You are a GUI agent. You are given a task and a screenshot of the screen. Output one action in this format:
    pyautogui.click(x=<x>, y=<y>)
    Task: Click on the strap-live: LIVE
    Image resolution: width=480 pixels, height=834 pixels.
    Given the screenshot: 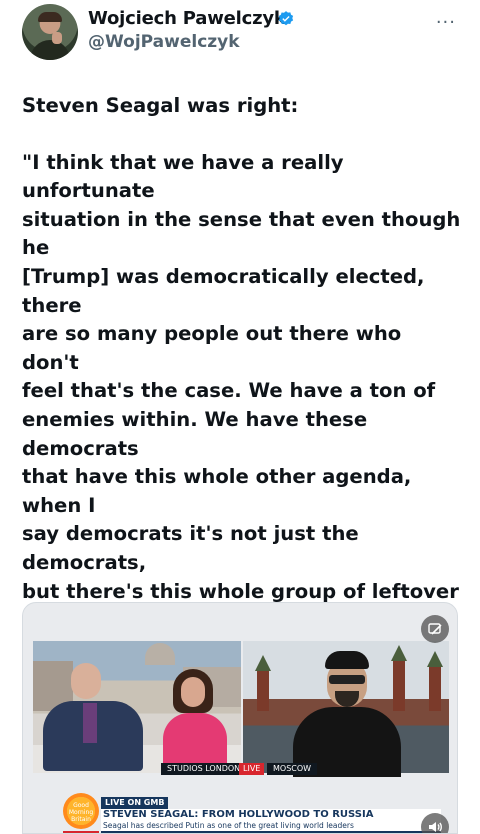 What is the action you would take?
    pyautogui.click(x=252, y=769)
    